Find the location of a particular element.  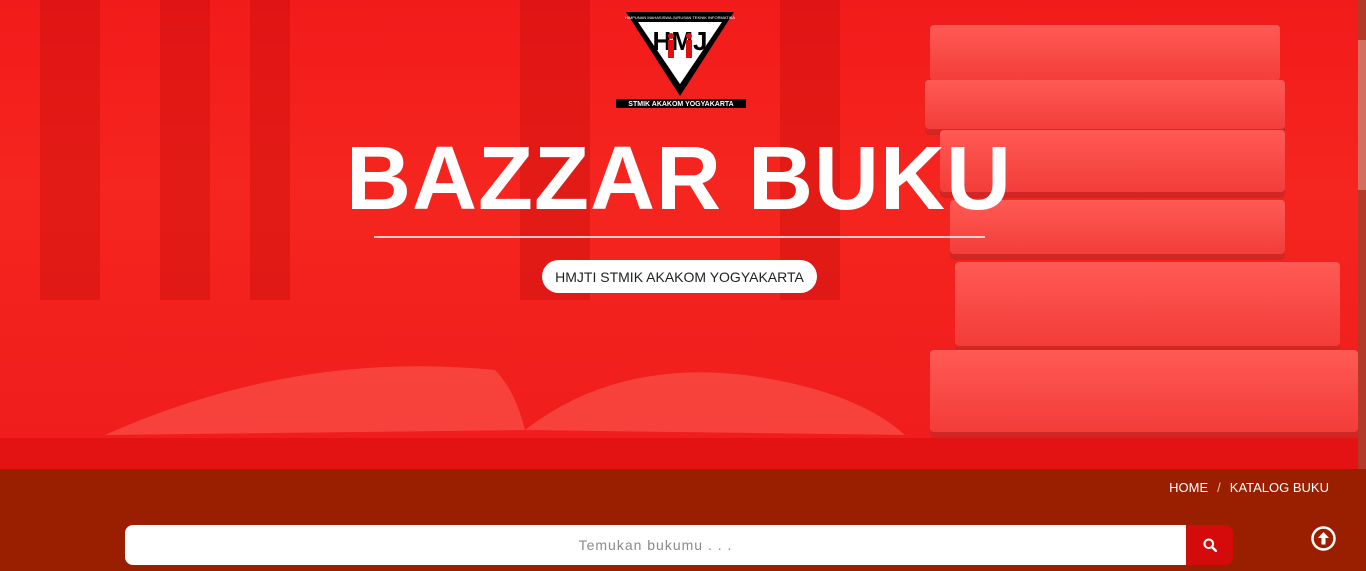

breadcrumb: HOME / KATALOG BUKU is located at coordinates (1249, 487).